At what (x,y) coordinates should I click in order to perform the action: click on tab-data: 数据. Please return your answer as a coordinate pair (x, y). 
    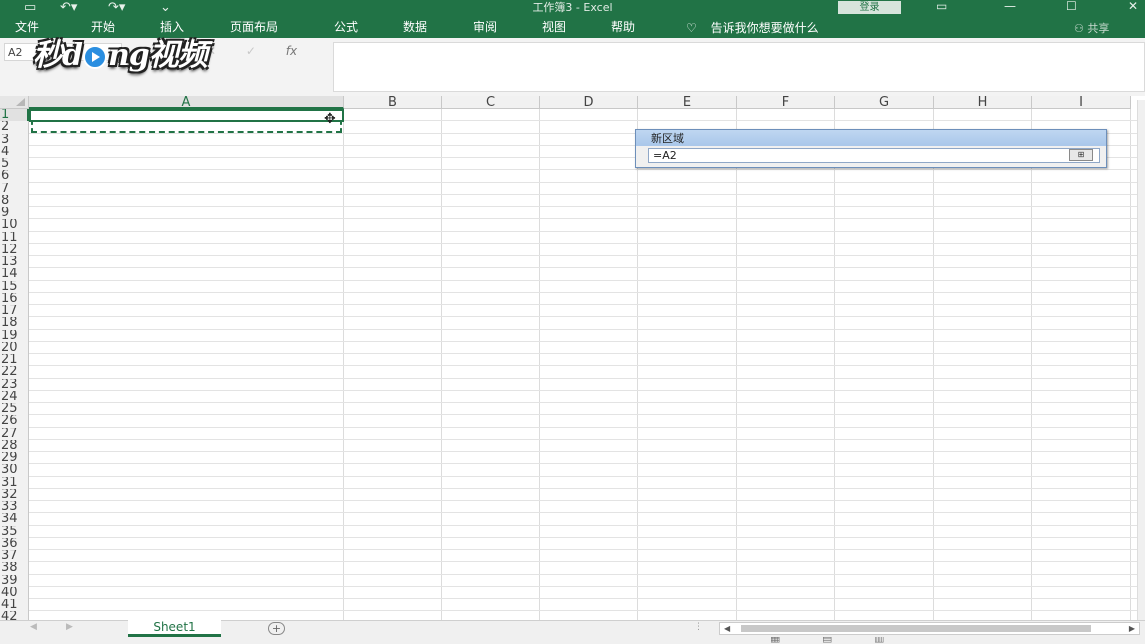
    Looking at the image, I should click on (415, 27).